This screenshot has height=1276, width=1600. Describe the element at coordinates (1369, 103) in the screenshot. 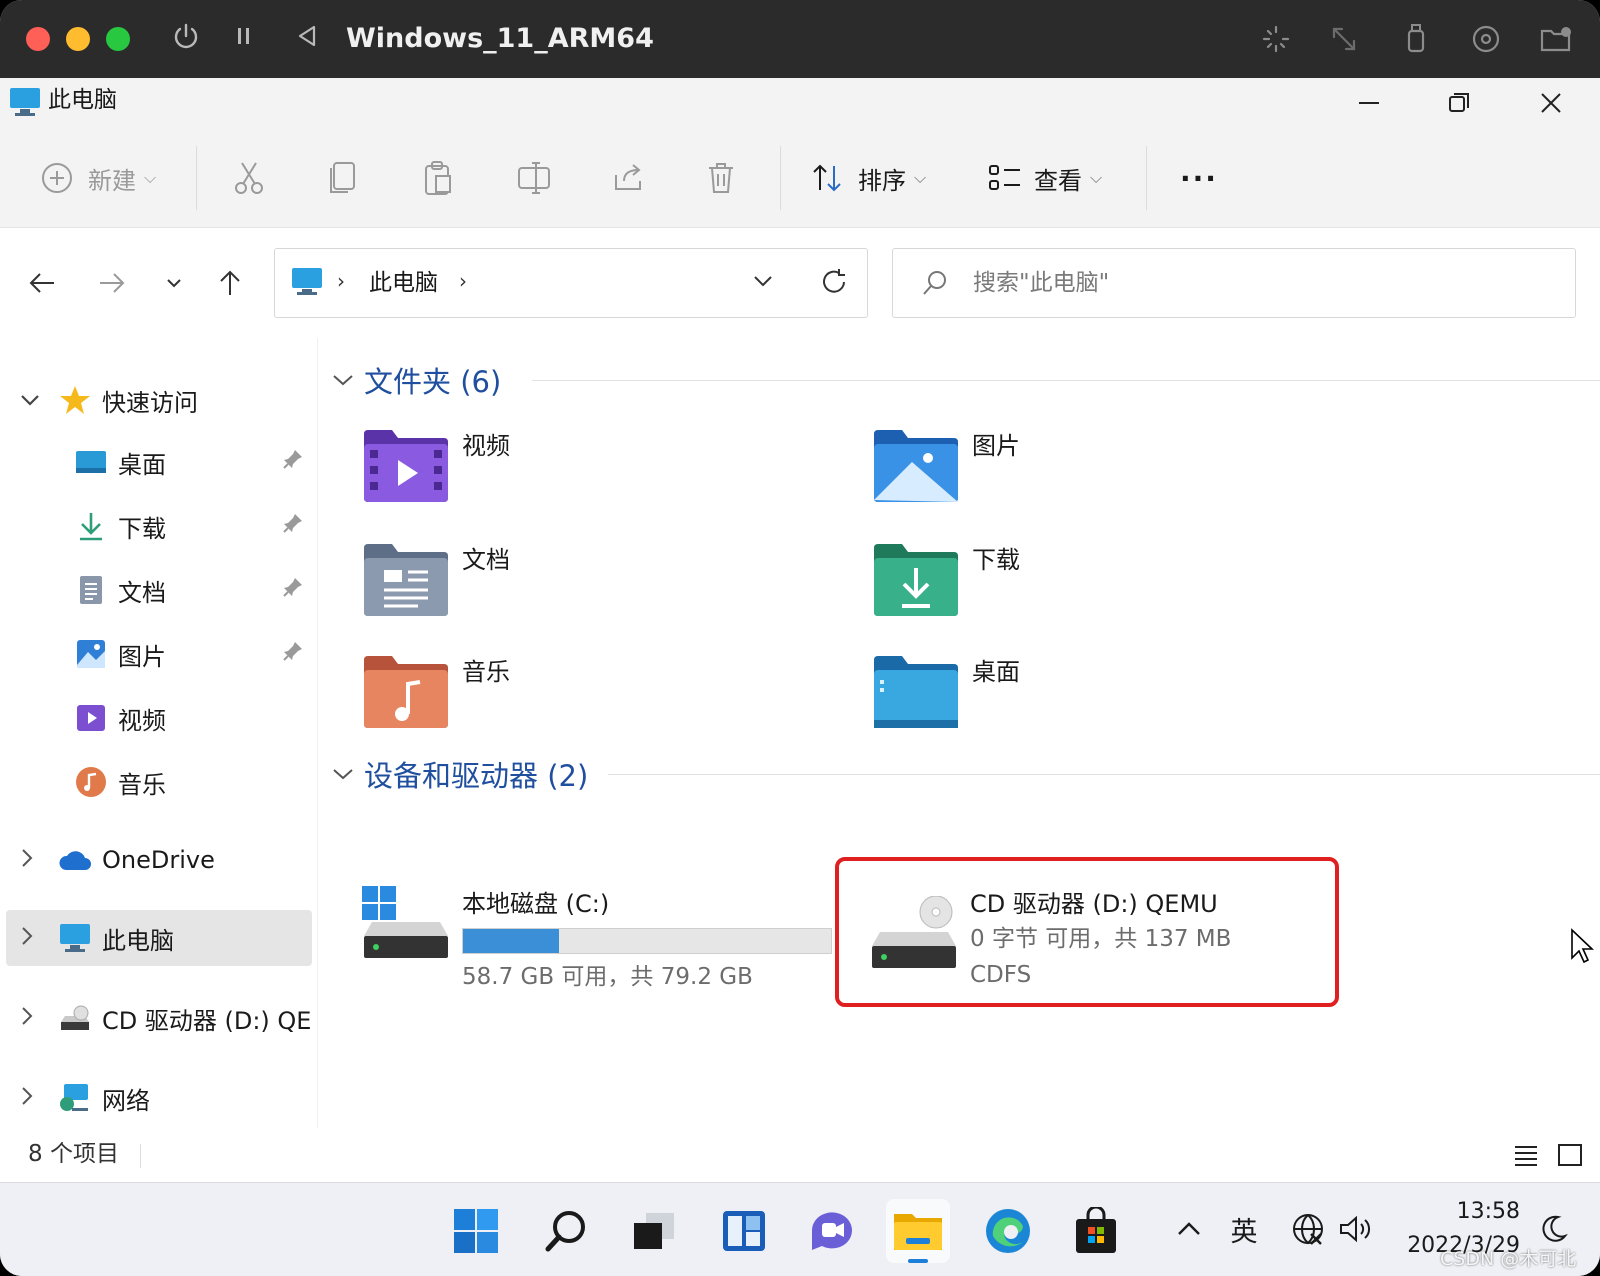

I see `minimize-button` at that location.